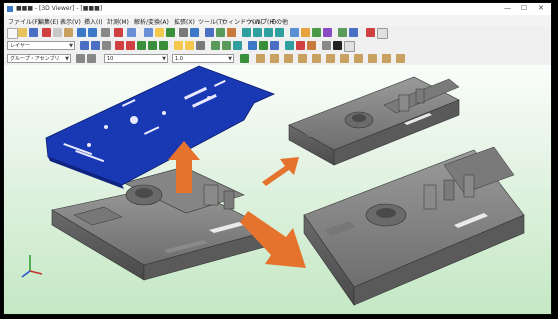 This screenshot has width=558, height=319. I want to click on group-select: グループ・アセンブリ ▼, so click(39, 58).